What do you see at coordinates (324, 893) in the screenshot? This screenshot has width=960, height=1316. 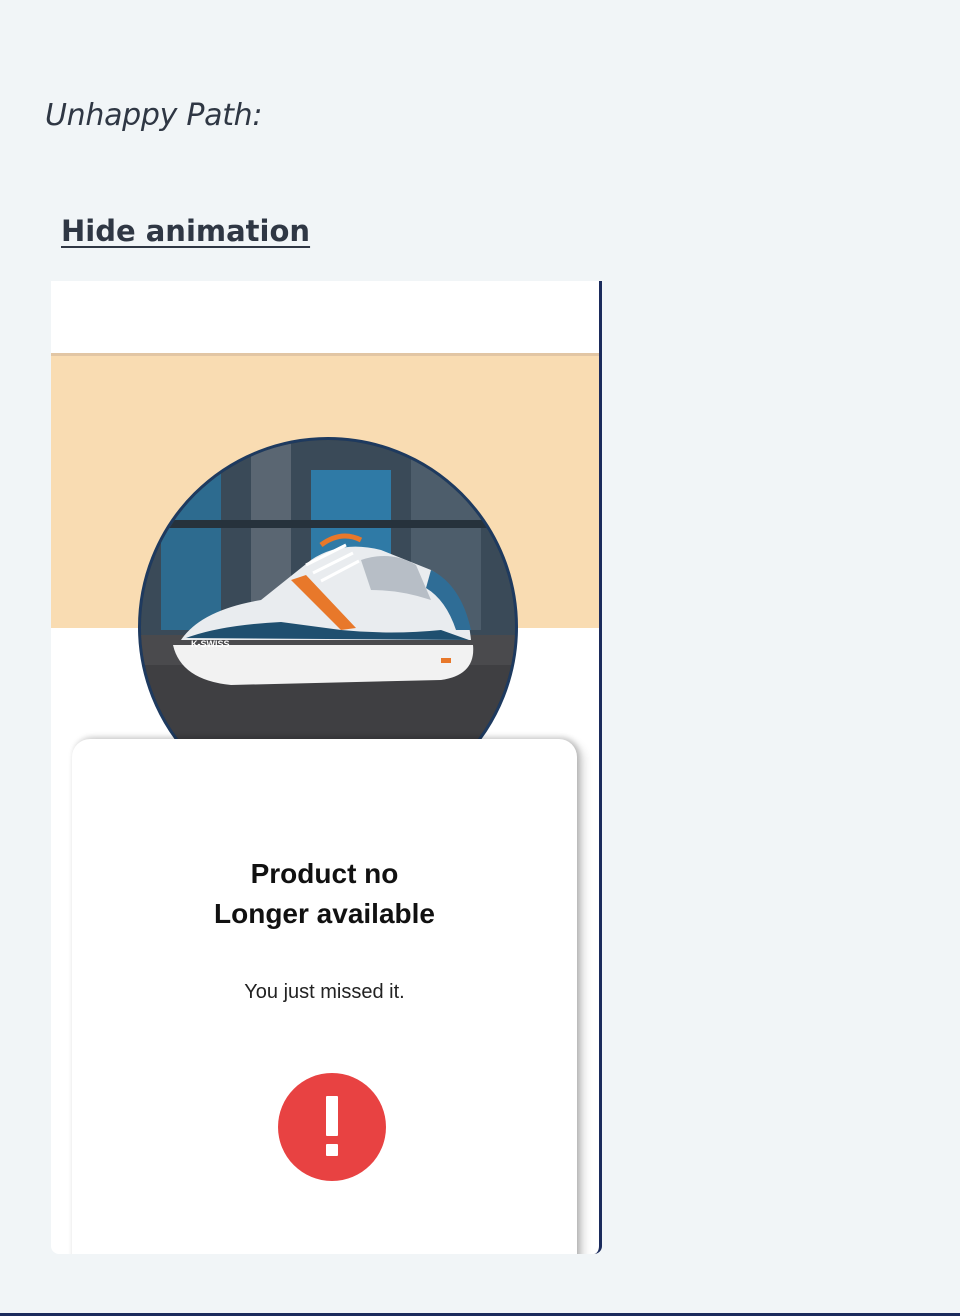 I see `card-title: Product no Longer available` at bounding box center [324, 893].